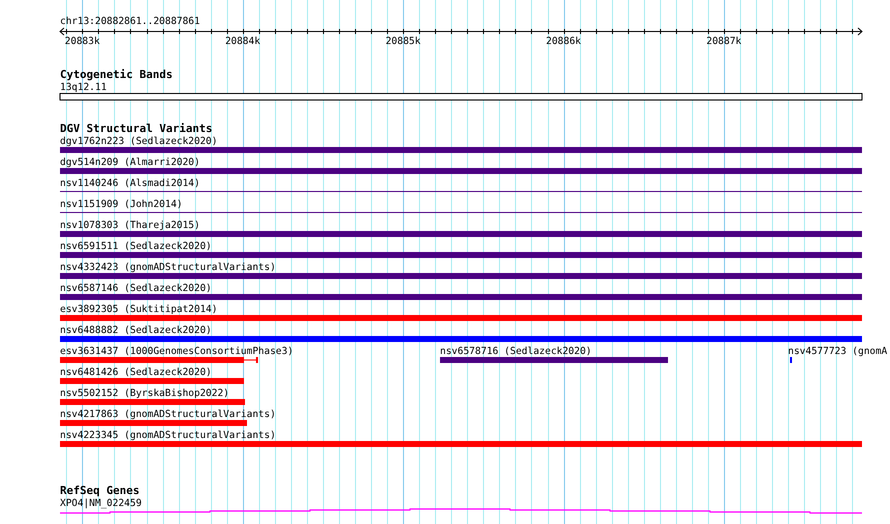  What do you see at coordinates (168, 414) in the screenshot?
I see `variant-label: nsv4217863 (gnomADStructuralVariants)` at bounding box center [168, 414].